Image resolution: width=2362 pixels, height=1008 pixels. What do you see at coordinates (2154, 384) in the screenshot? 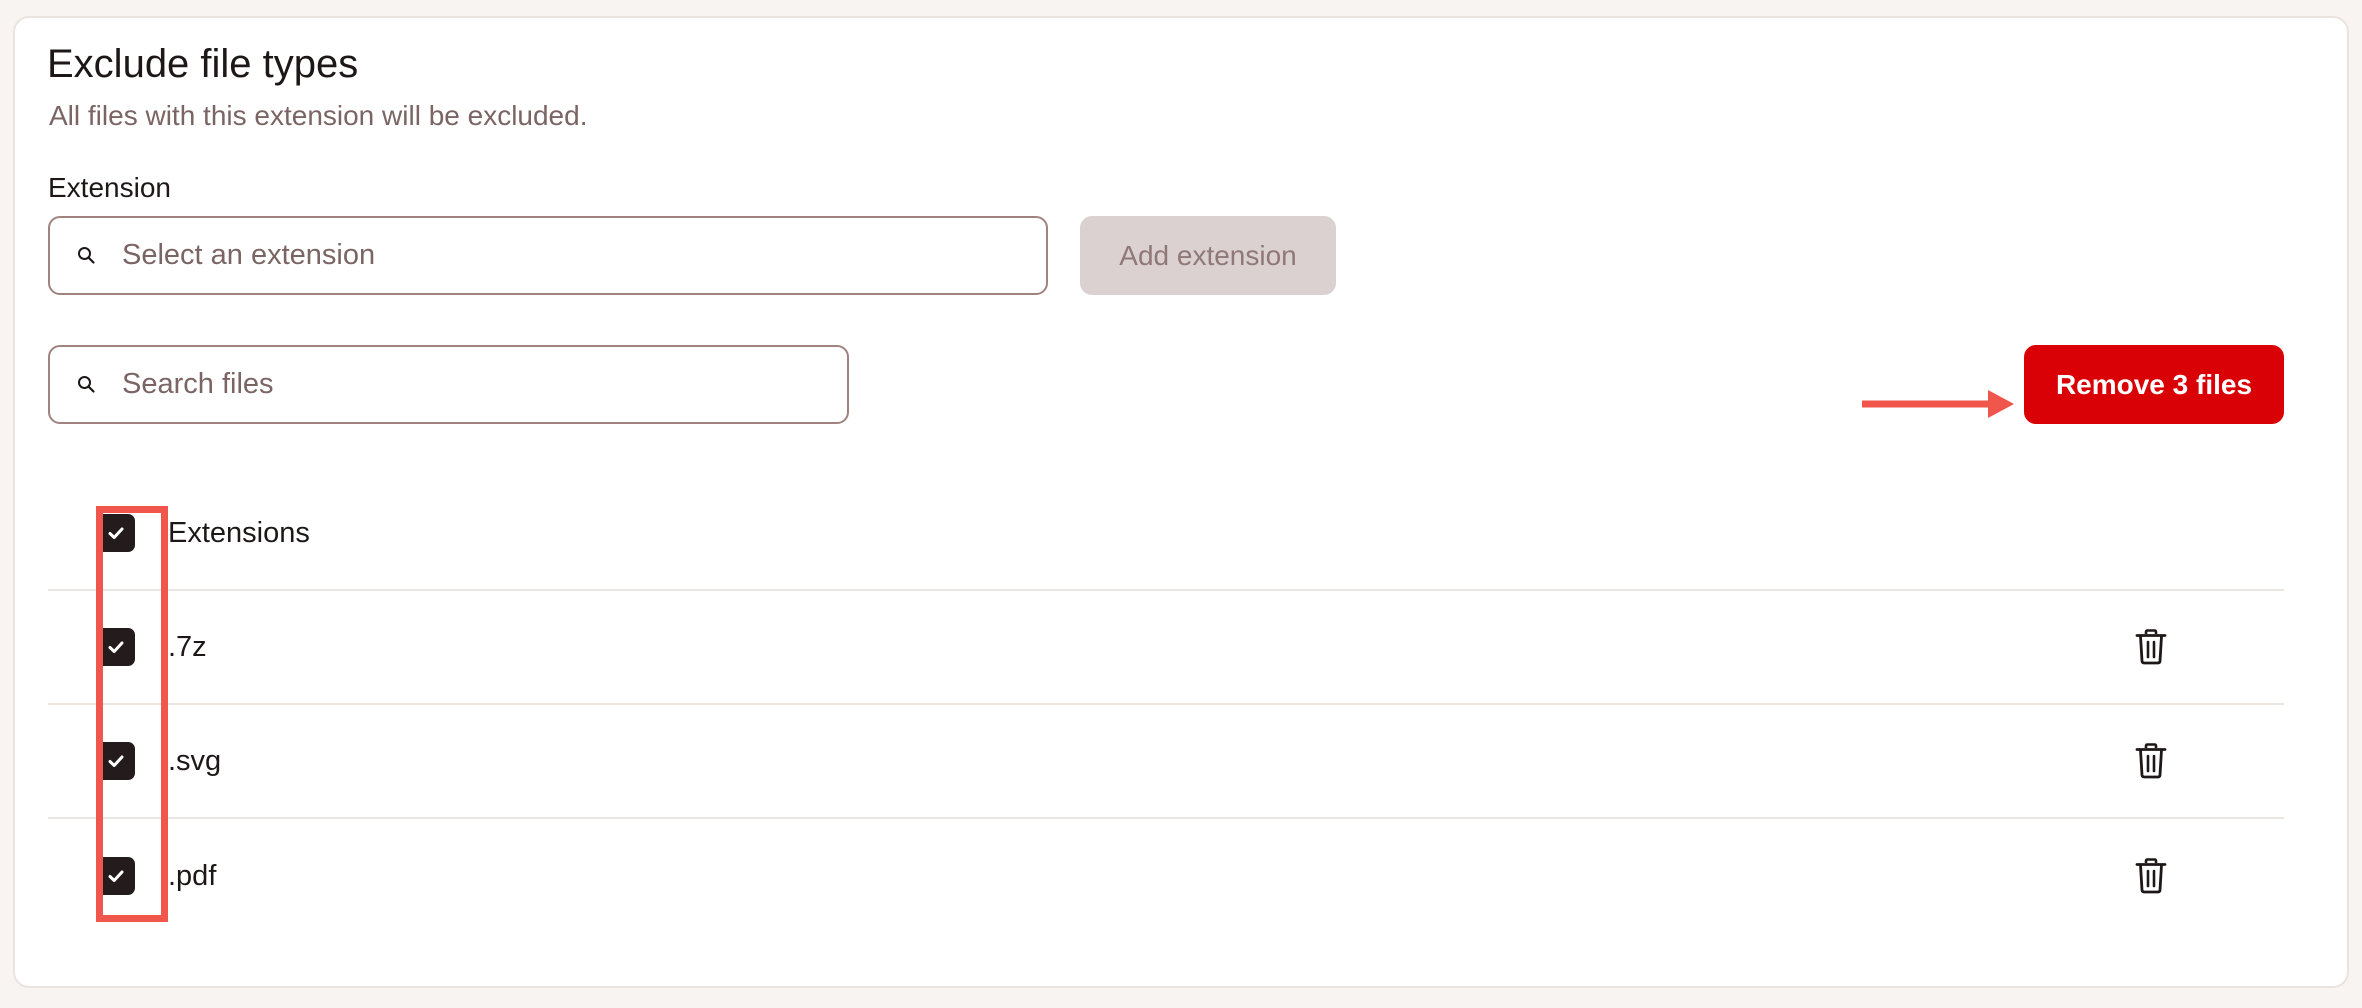
I see `remove-files-button: Remove 3 files` at bounding box center [2154, 384].